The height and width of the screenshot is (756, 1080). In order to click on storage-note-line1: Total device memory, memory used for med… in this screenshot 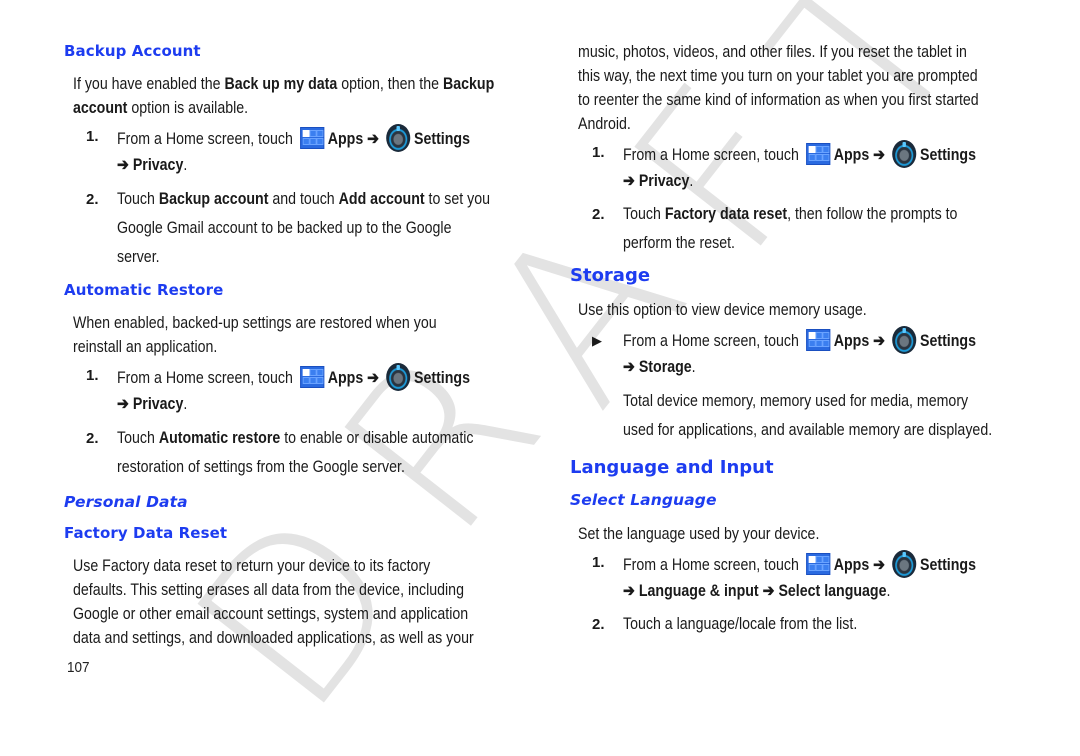, I will do `click(796, 401)`.